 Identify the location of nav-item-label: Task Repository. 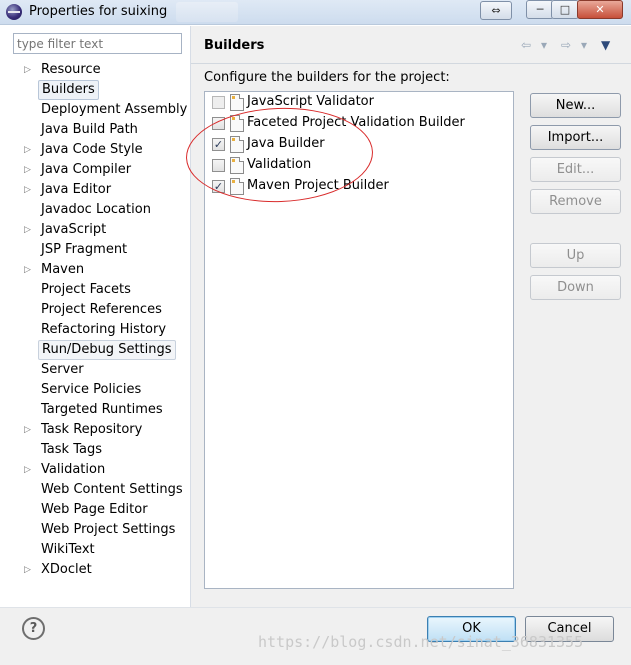
(92, 429).